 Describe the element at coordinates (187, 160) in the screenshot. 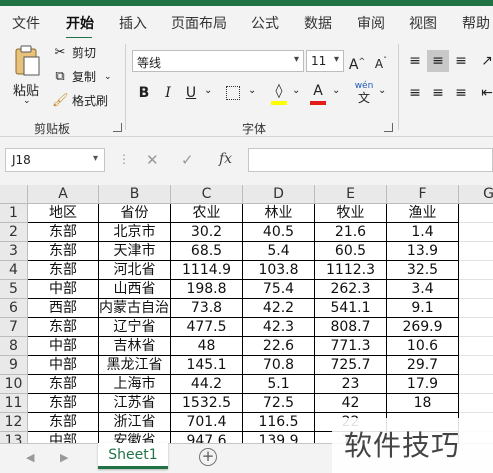

I see `enter-icon: ✓` at that location.